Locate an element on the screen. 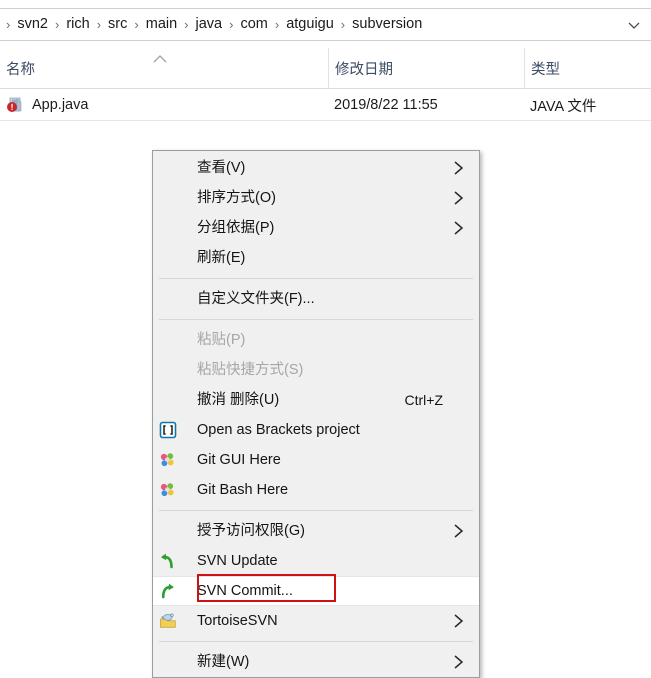 The width and height of the screenshot is (651, 678). java-file-icon is located at coordinates (15, 105).